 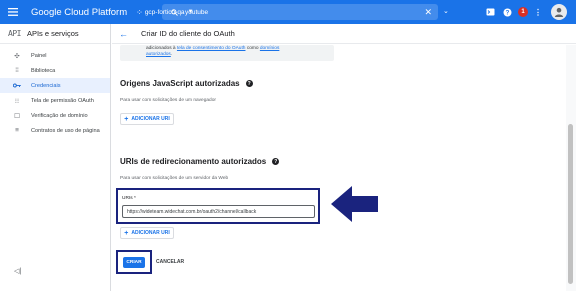 What do you see at coordinates (79, 12) in the screenshot?
I see `brand-title: Google Cloud Platform` at bounding box center [79, 12].